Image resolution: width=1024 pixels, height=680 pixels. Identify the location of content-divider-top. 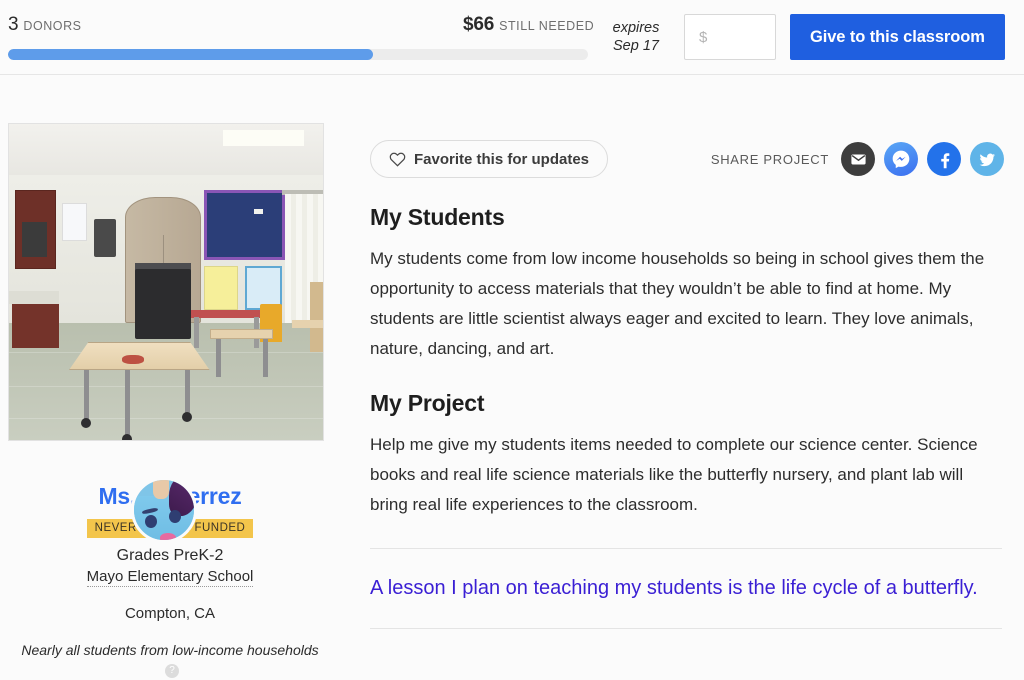
(686, 548).